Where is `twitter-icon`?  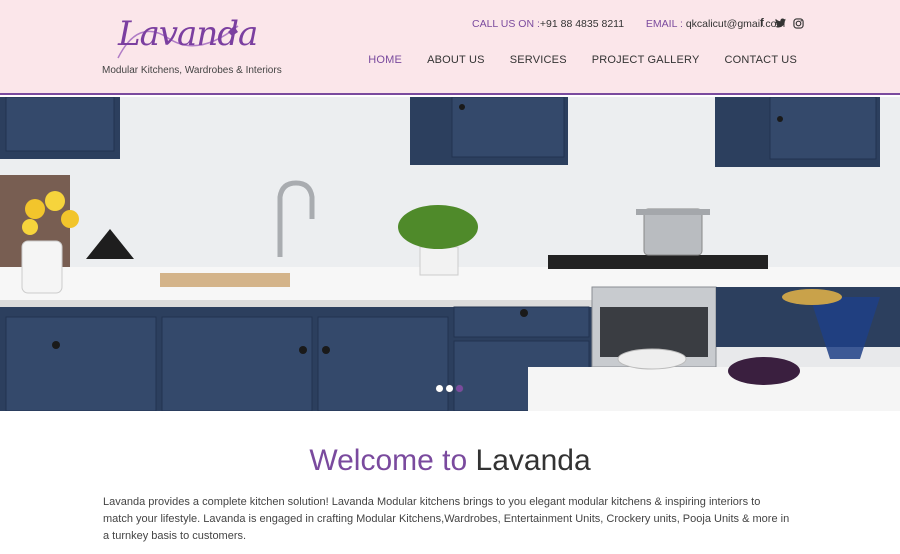
twitter-icon is located at coordinates (780, 23).